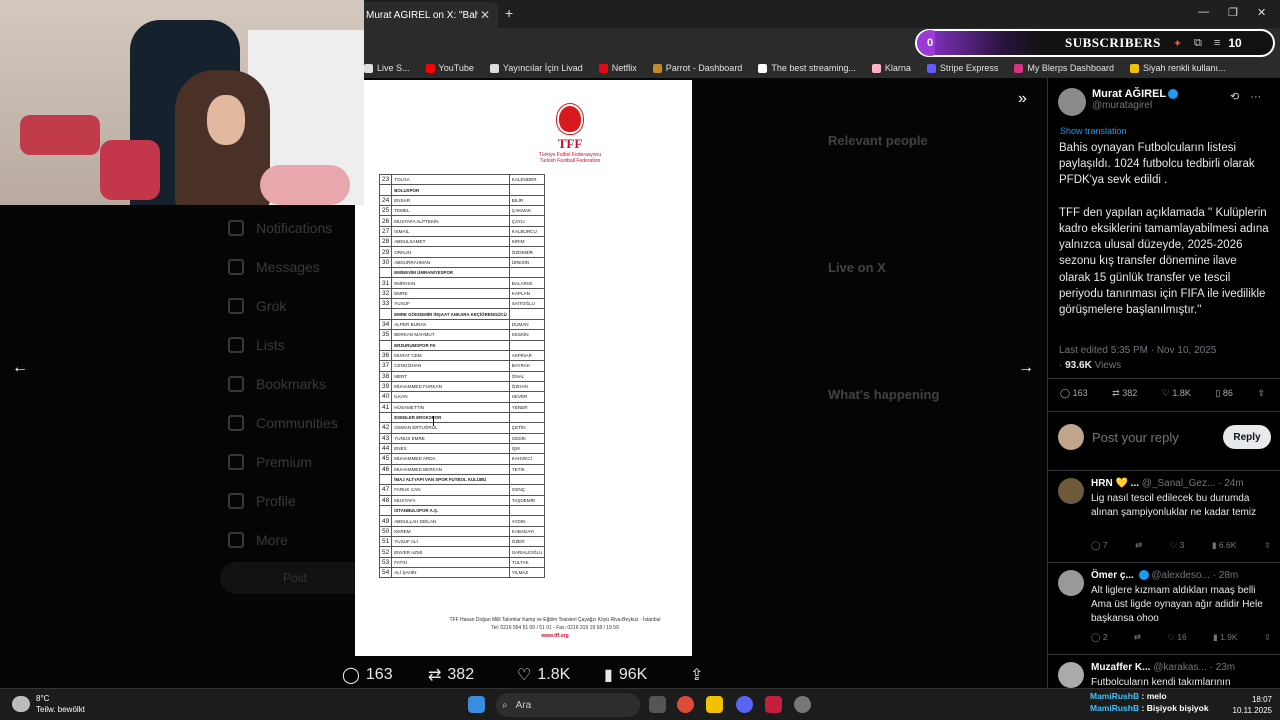  I want to click on player-last-name: KAHVECİ, so click(527, 459).